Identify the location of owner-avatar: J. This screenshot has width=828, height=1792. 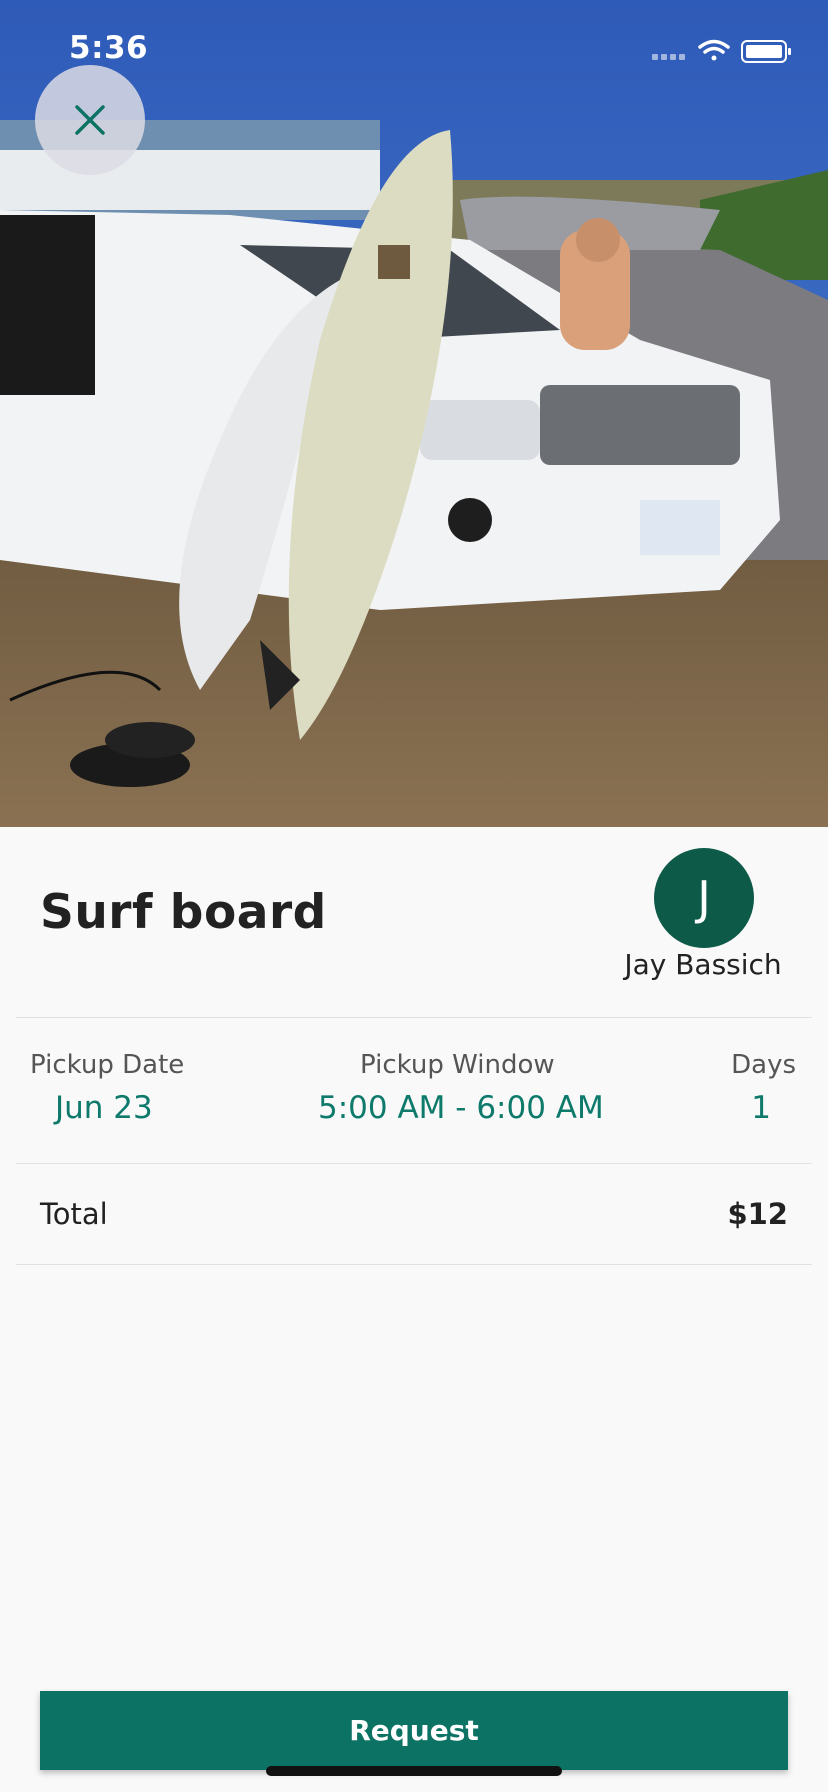
(704, 898).